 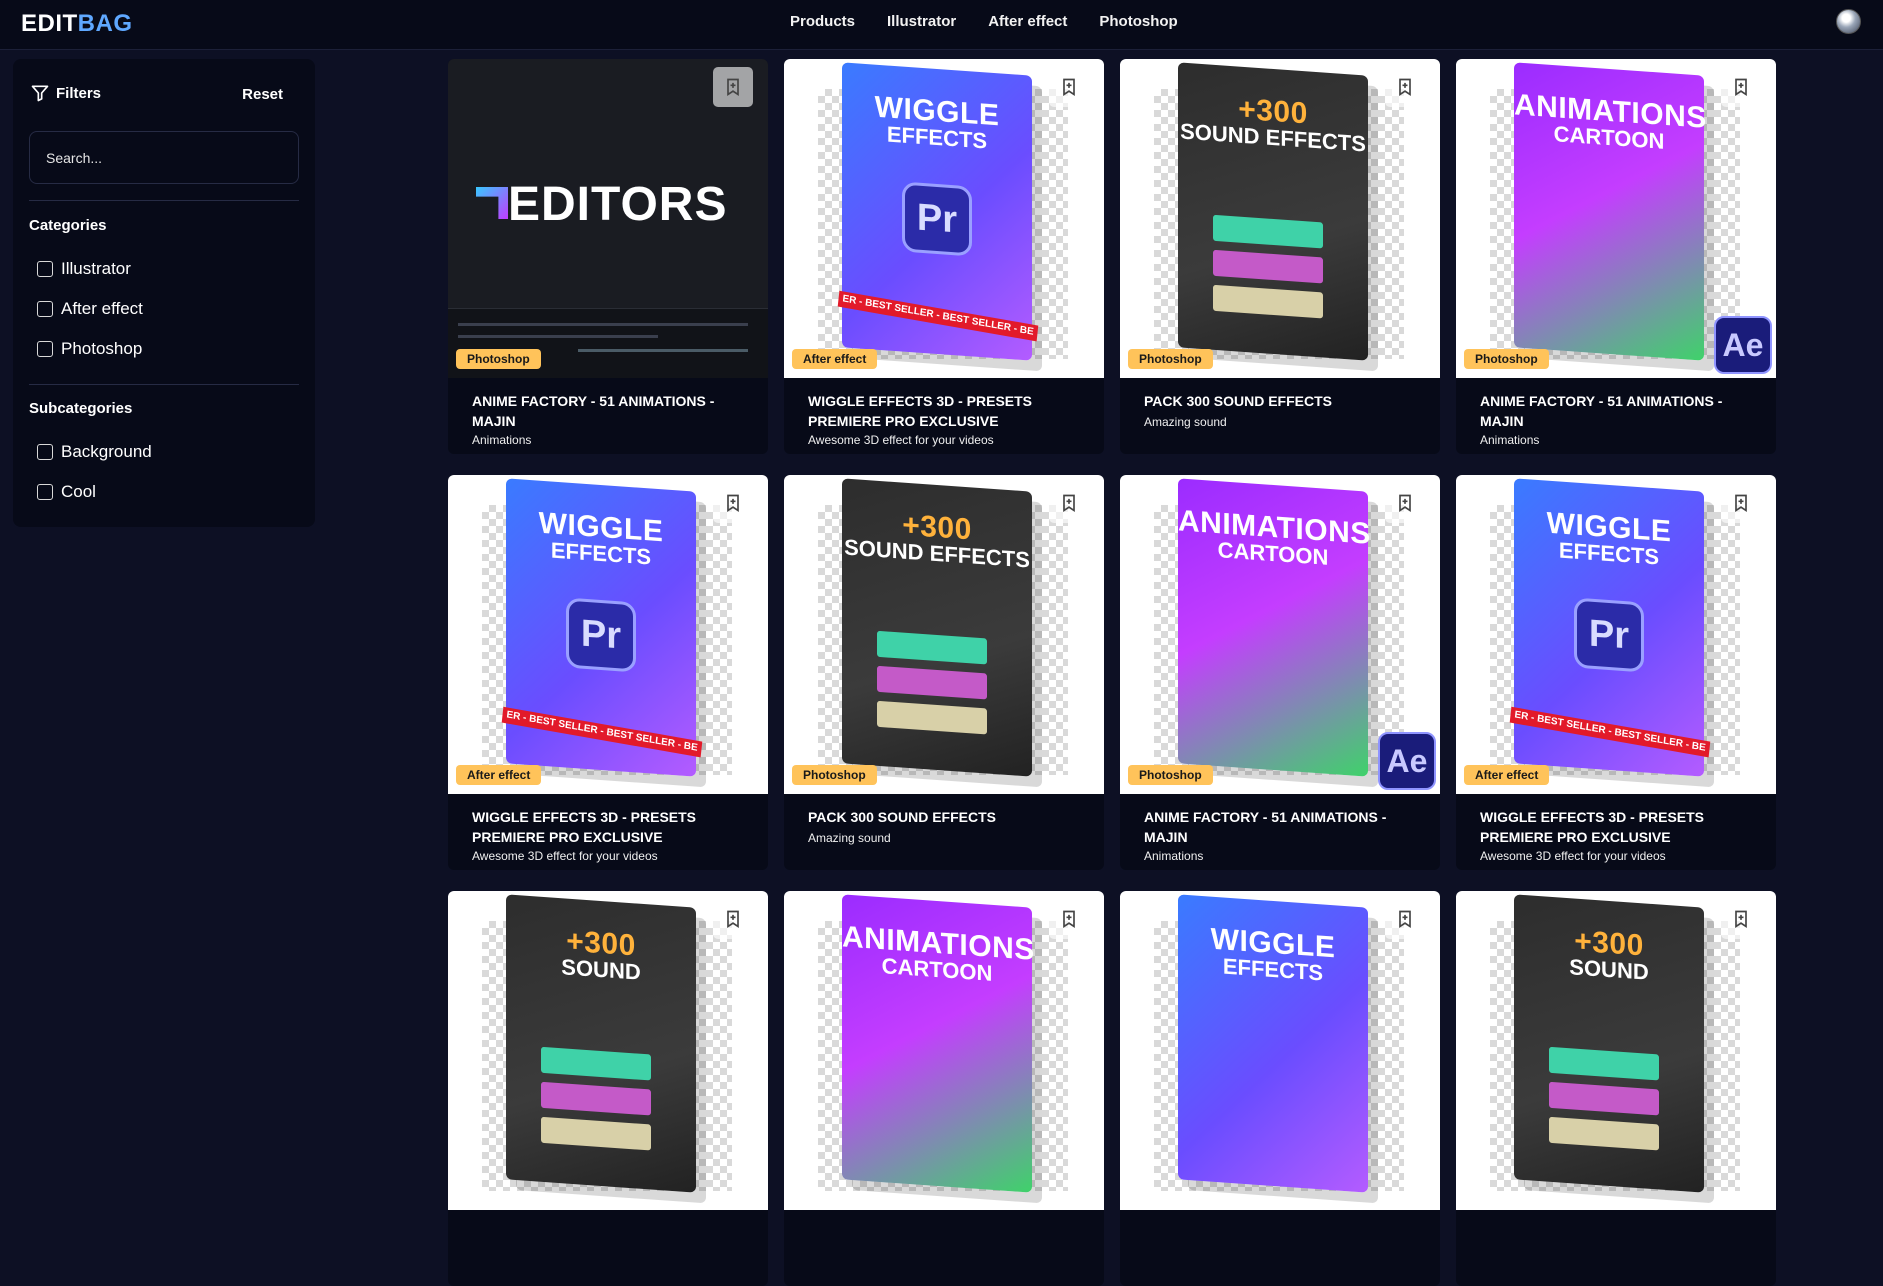 I want to click on premiere-pro-icon: Pr, so click(x=601, y=635).